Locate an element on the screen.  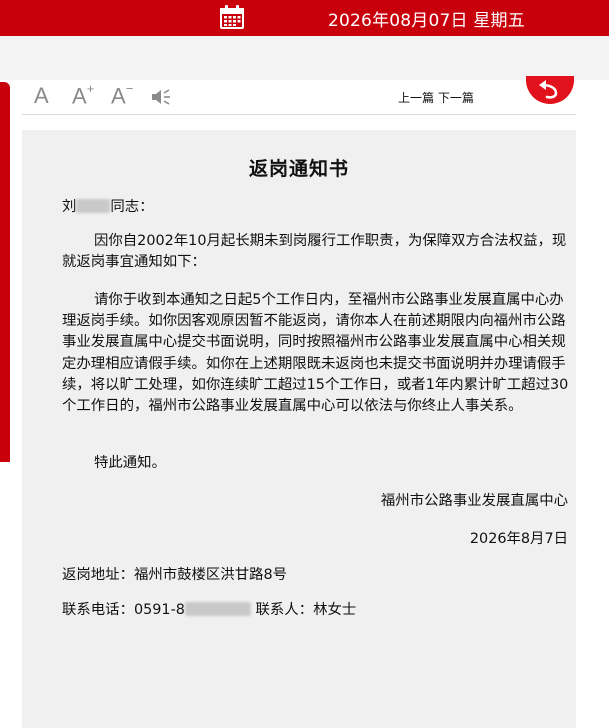
document-title: 返岗通知书 is located at coordinates (298, 169).